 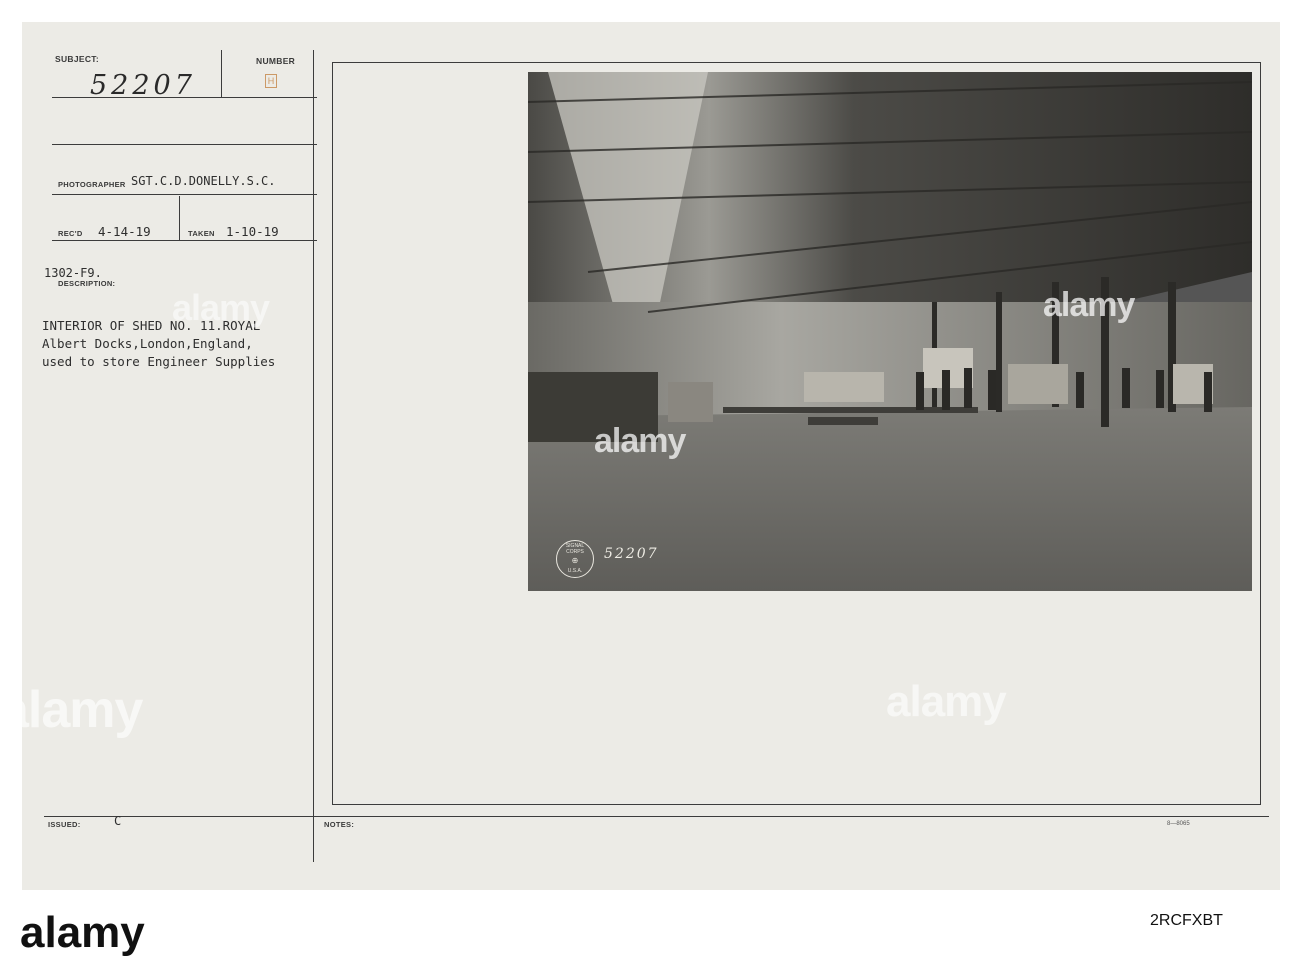 What do you see at coordinates (201, 233) in the screenshot?
I see `taken-label: TAKEN` at bounding box center [201, 233].